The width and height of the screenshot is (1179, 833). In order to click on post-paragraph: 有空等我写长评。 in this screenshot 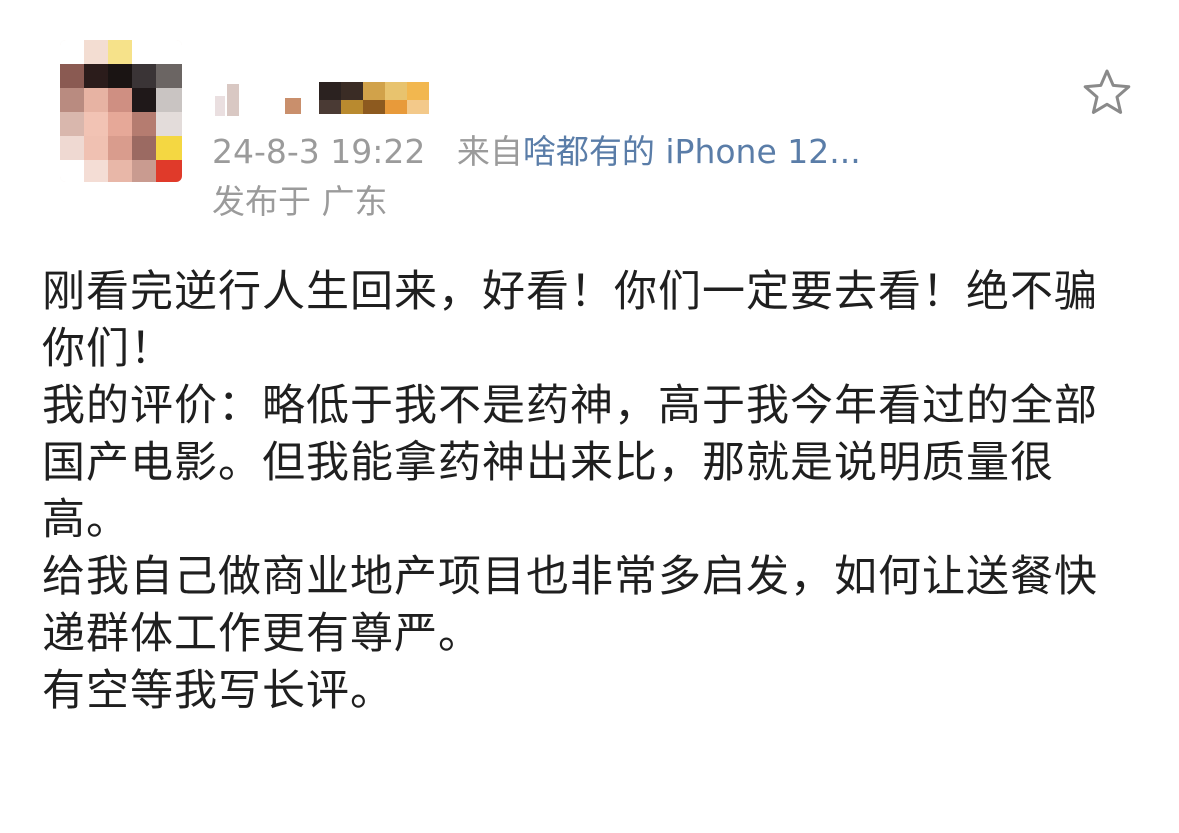, I will do `click(218, 691)`.